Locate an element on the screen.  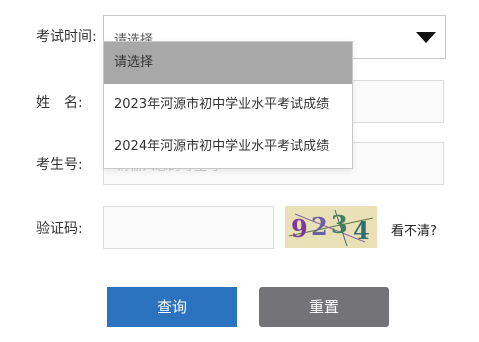
captcha-input is located at coordinates (188, 227).